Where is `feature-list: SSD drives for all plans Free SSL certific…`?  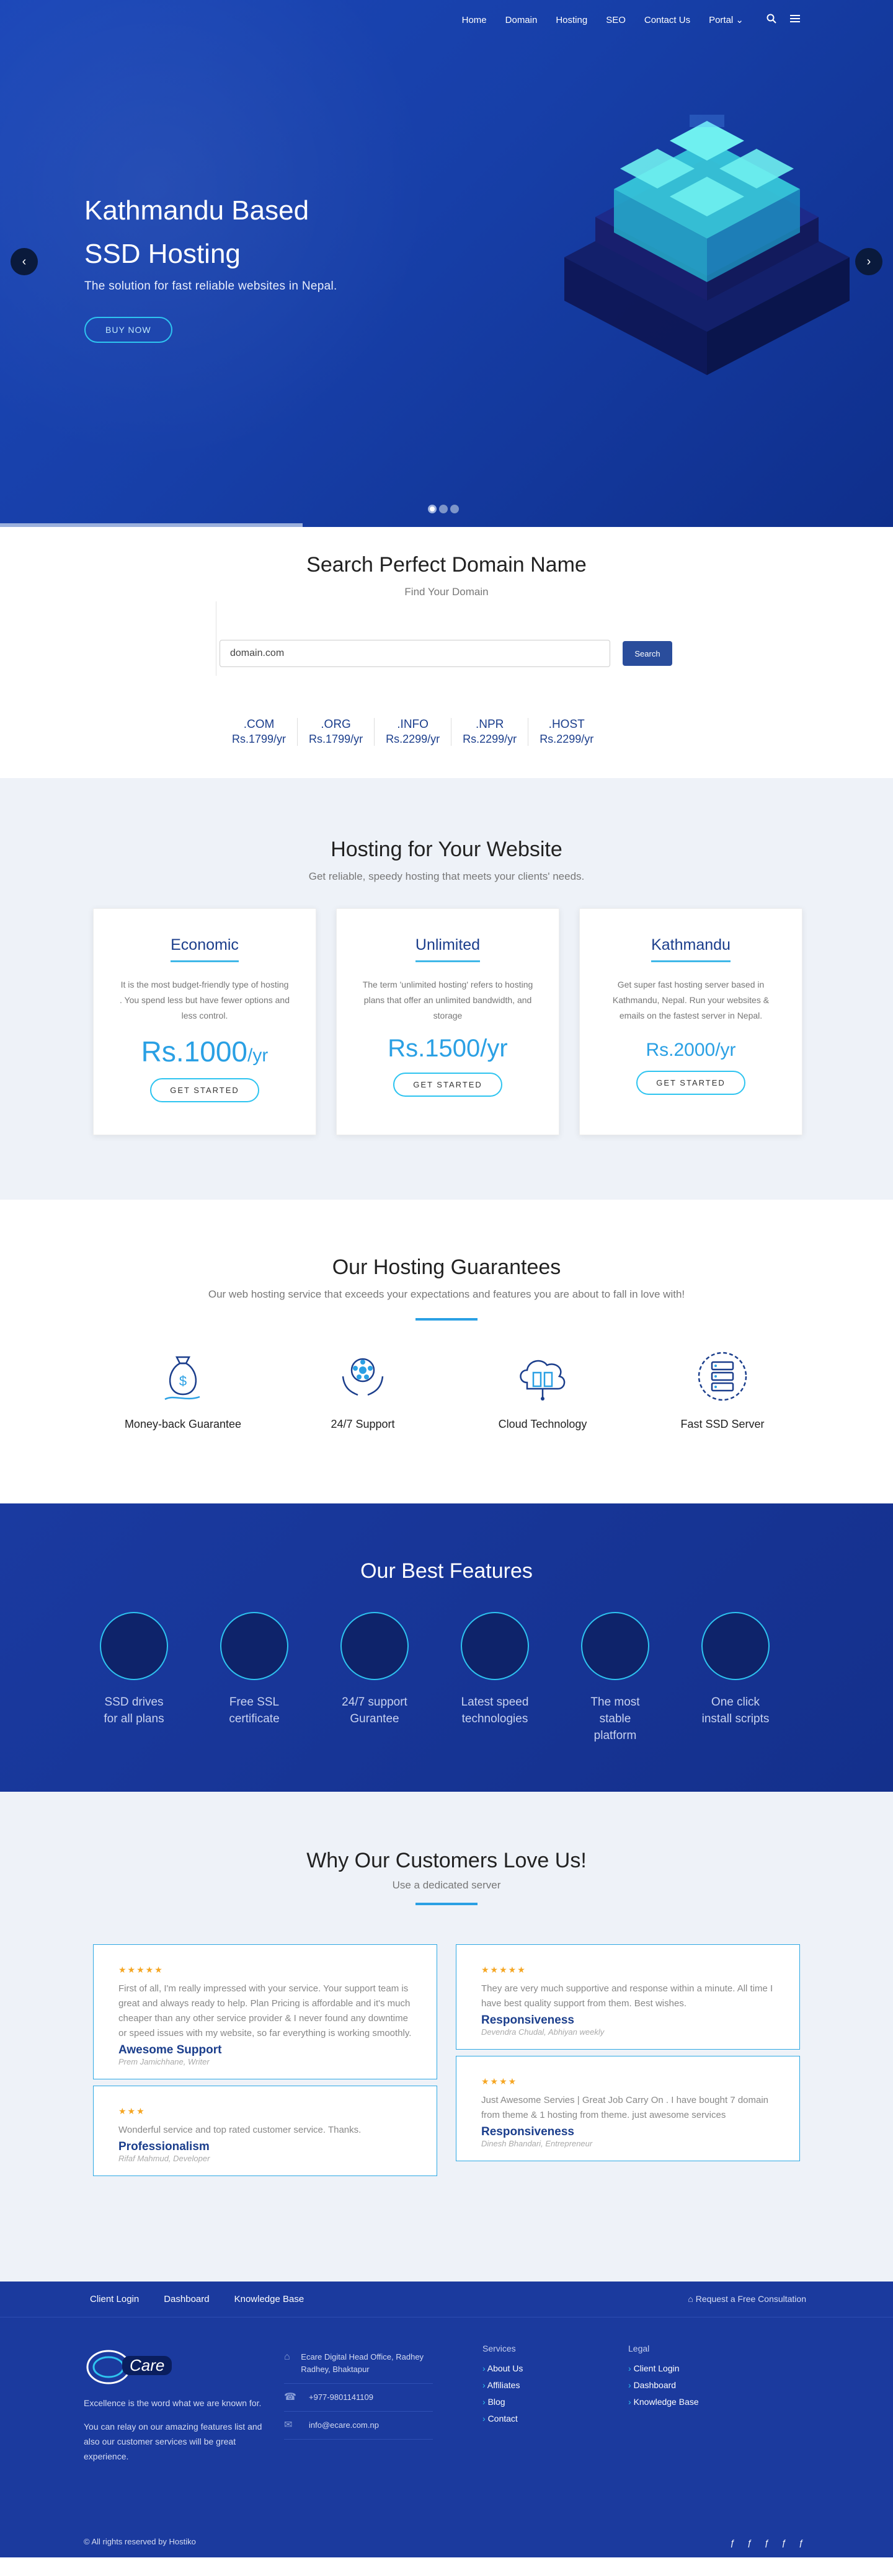
feature-list: SSD drives for all plans Free SSL certific… is located at coordinates (434, 1678).